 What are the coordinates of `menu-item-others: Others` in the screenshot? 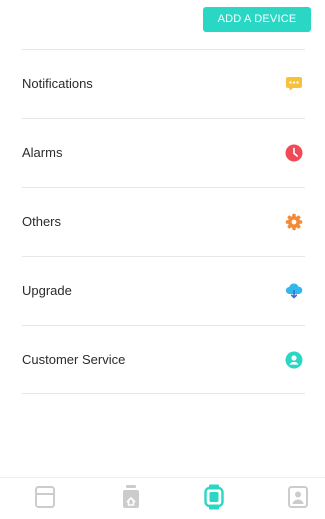 It's located at (163, 221).